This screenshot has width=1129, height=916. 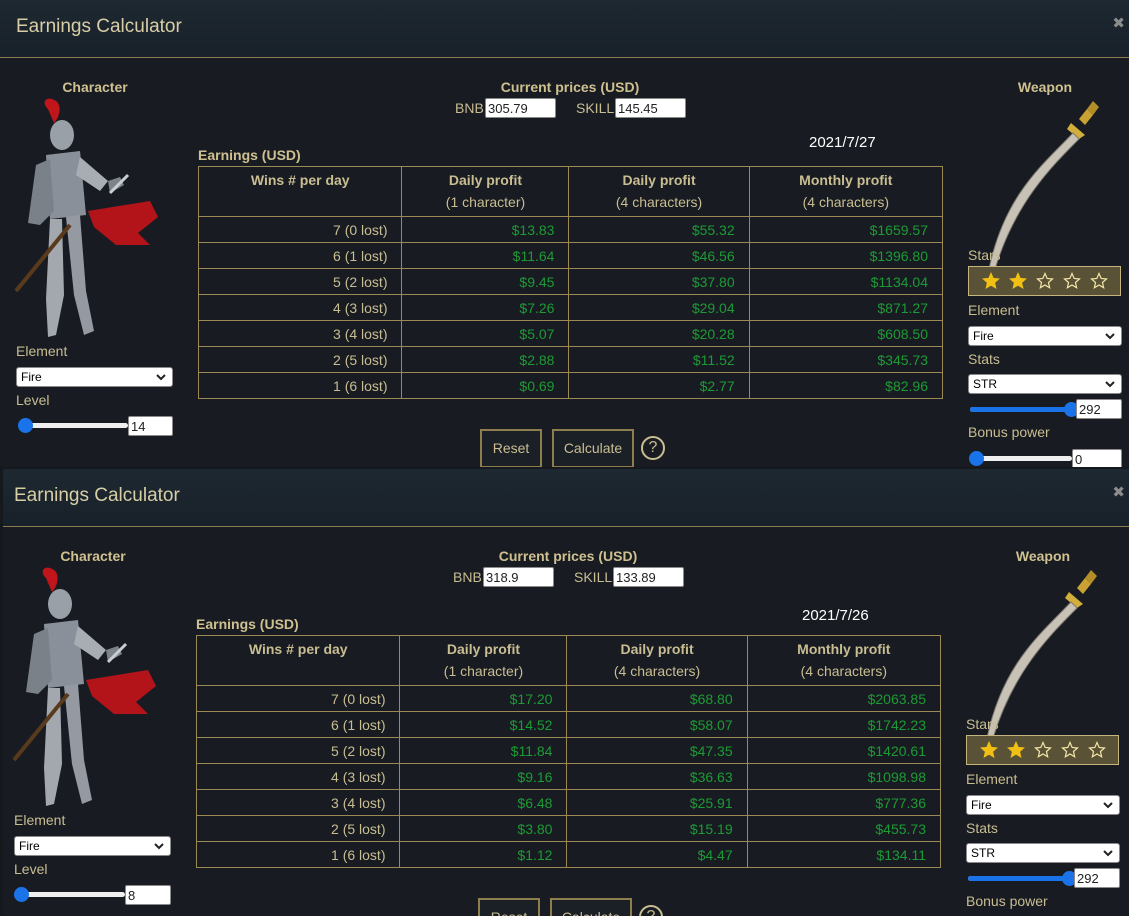 What do you see at coordinates (99, 26) in the screenshot?
I see `panel-title: Earnings Calculator` at bounding box center [99, 26].